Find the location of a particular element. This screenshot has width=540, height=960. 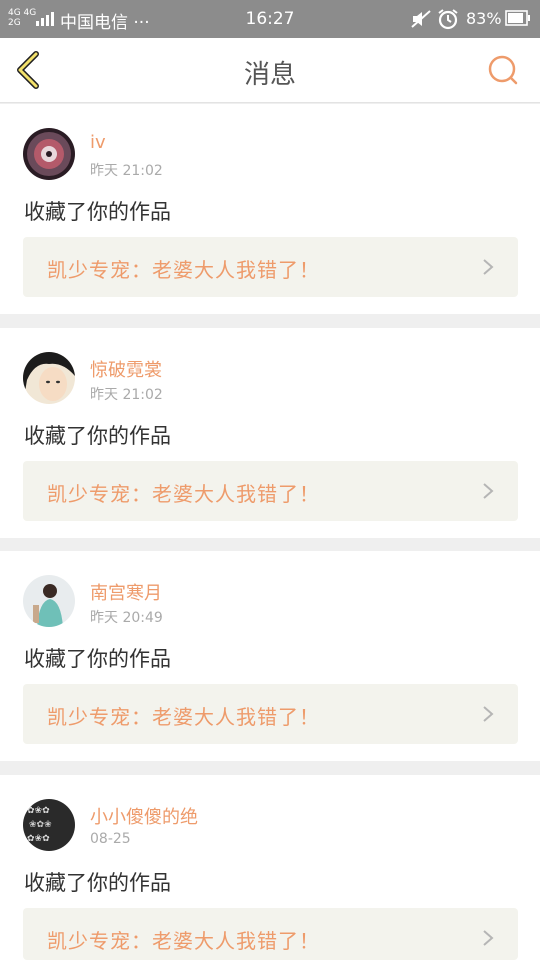

status-bar: 4G 4G 2G 中国电信 ··· 16:27 83% is located at coordinates (270, 19).